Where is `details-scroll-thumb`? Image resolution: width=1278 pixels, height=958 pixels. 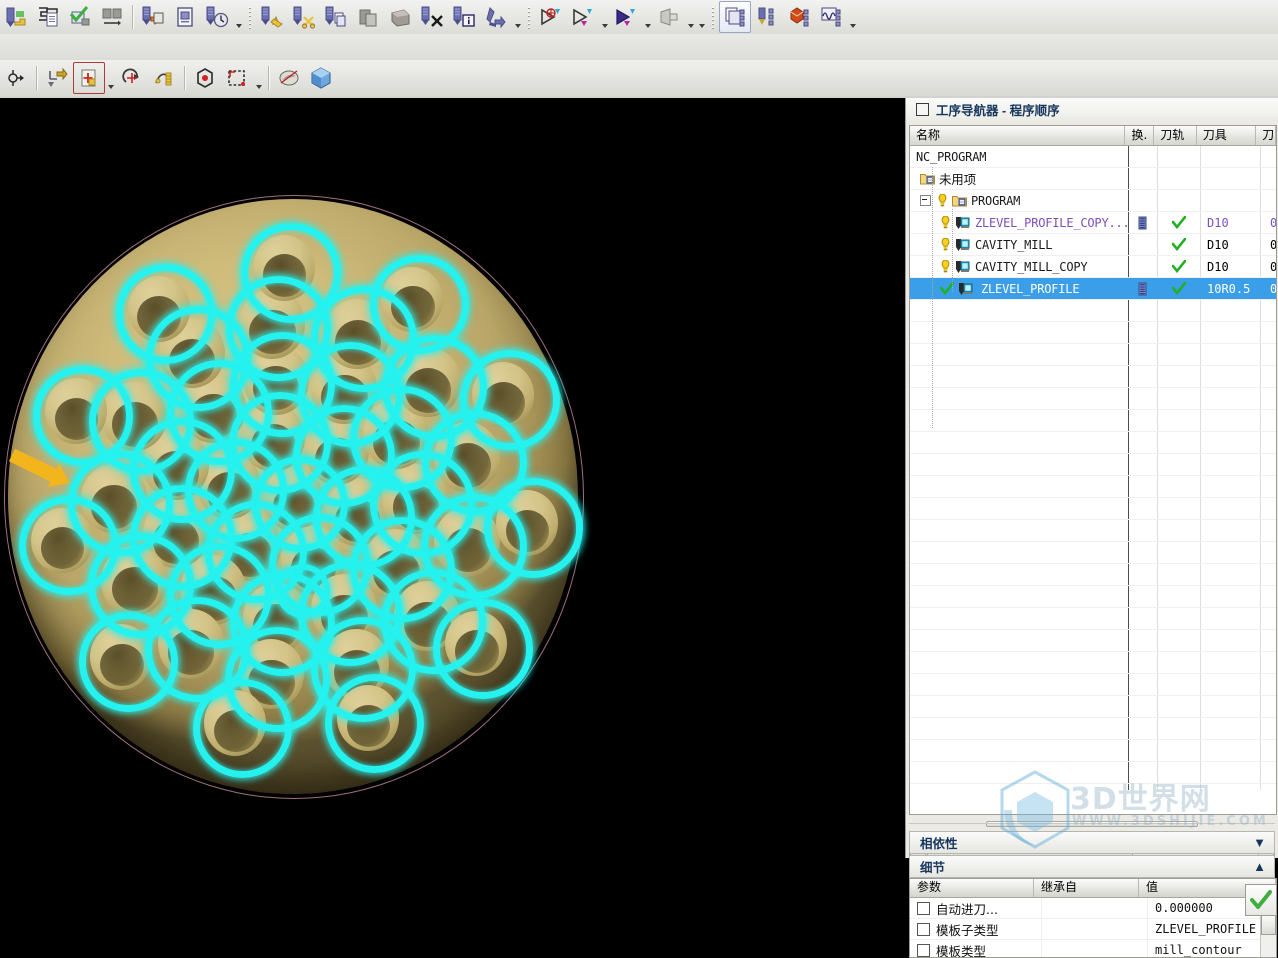 details-scroll-thumb is located at coordinates (1268, 924).